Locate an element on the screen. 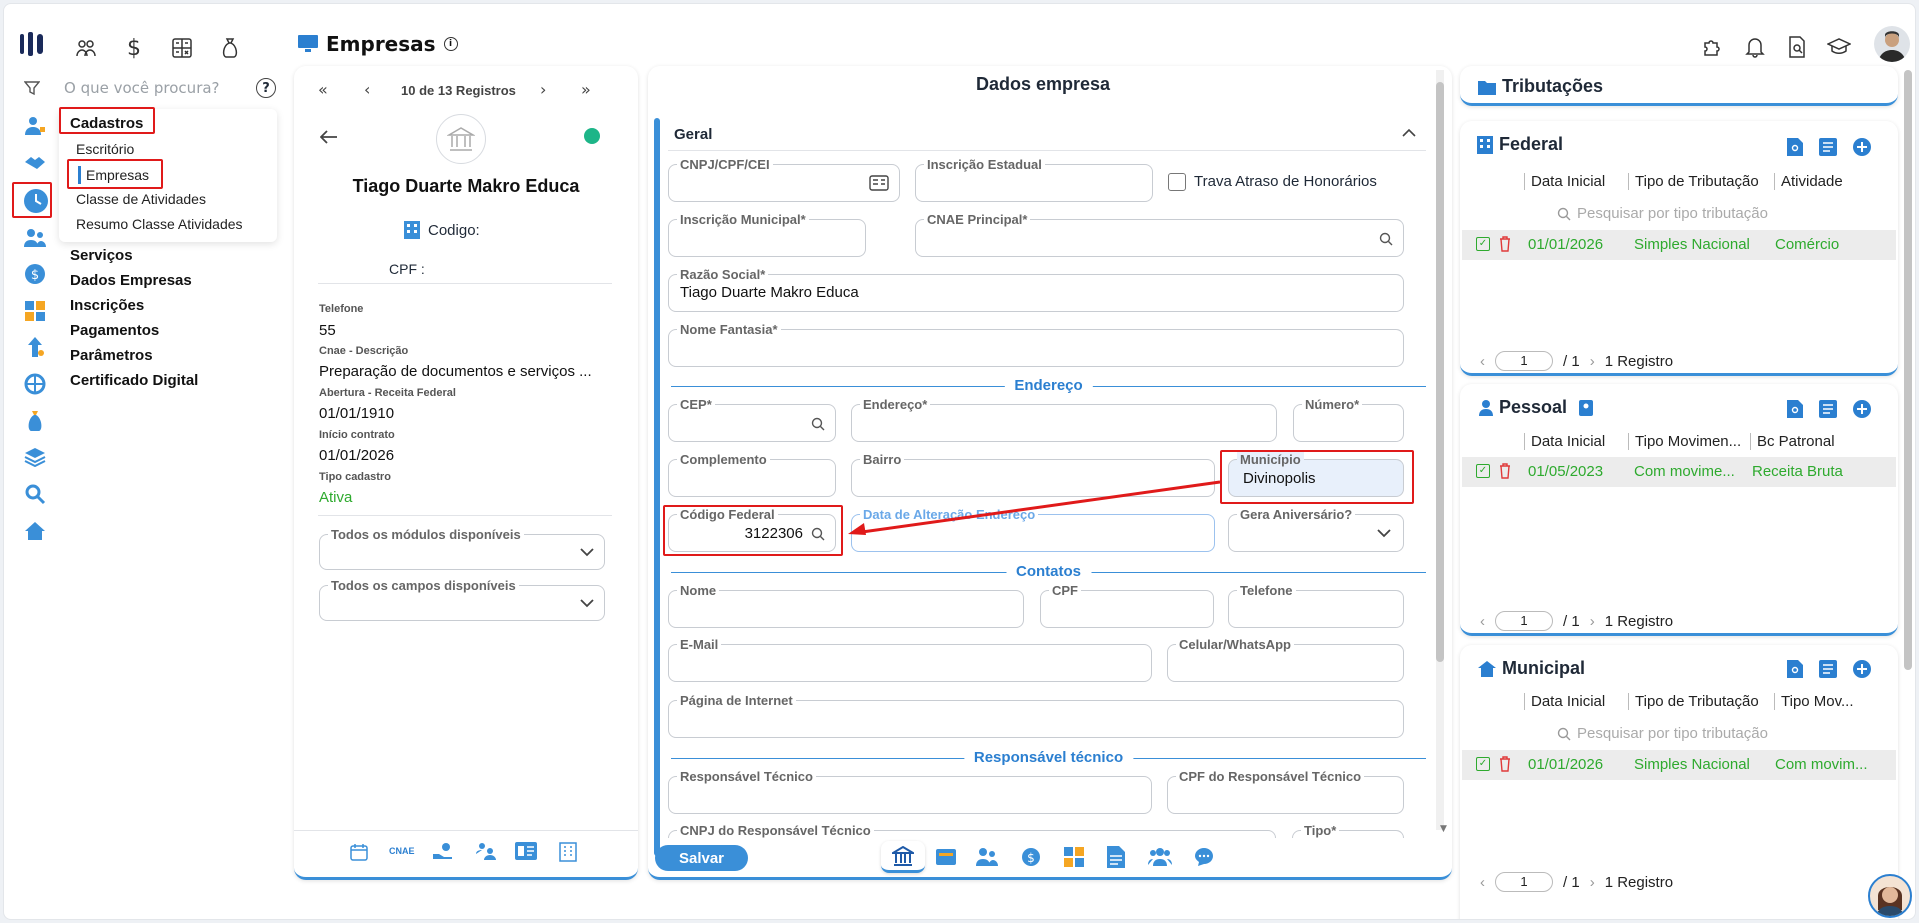  trava-checkbox is located at coordinates (1177, 182).